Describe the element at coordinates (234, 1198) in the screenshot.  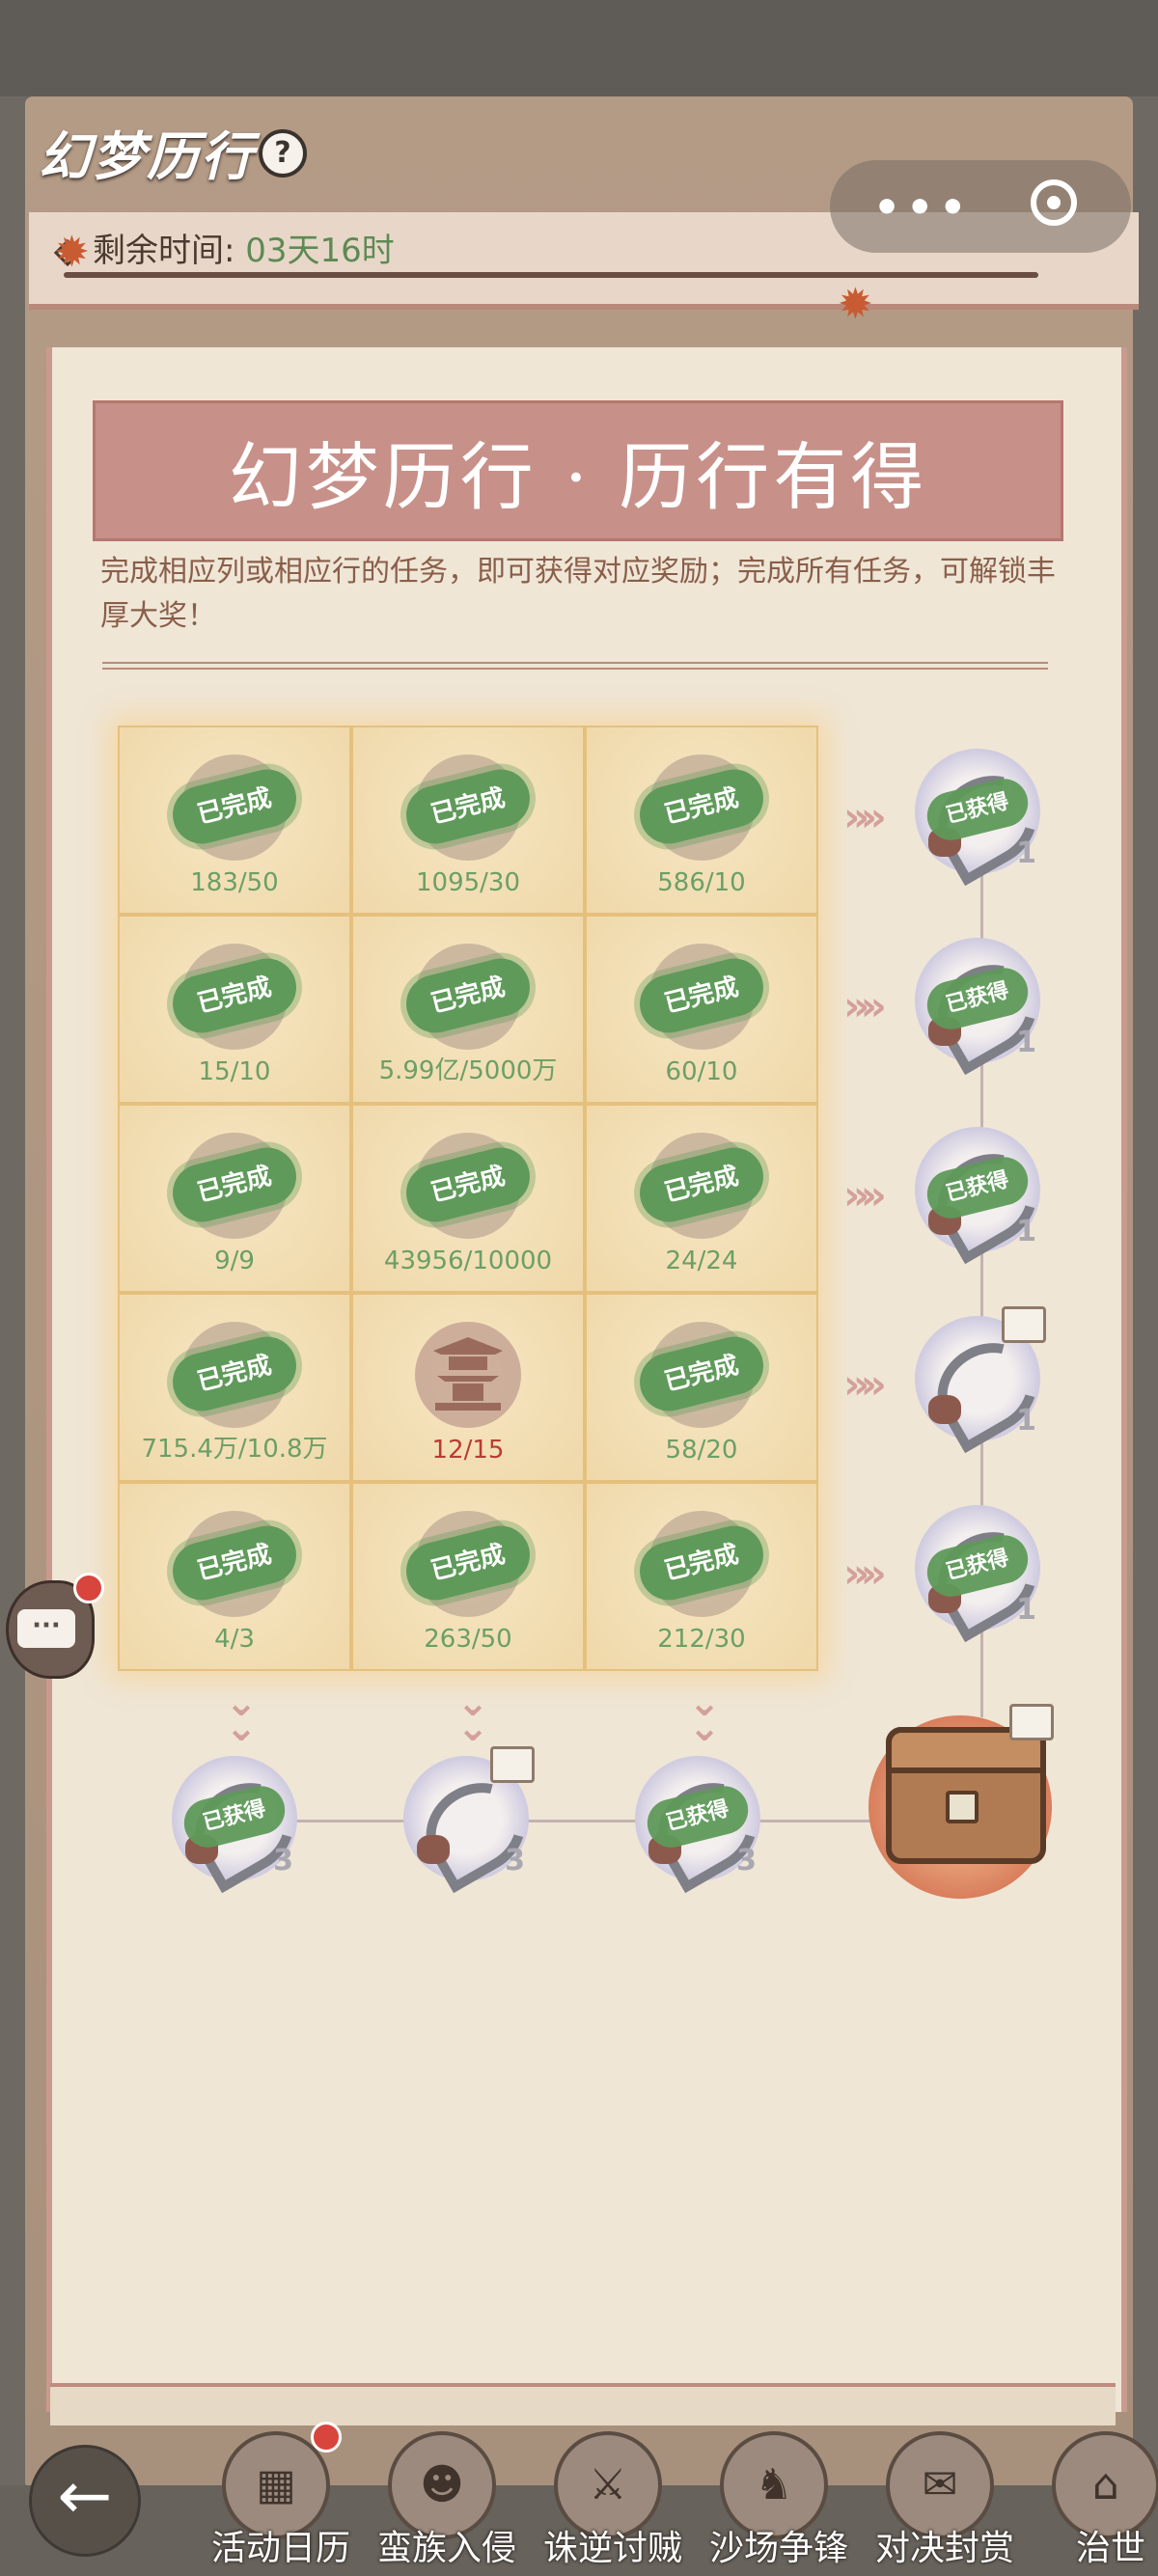
I see `task-cell: 已完成 9/9` at that location.